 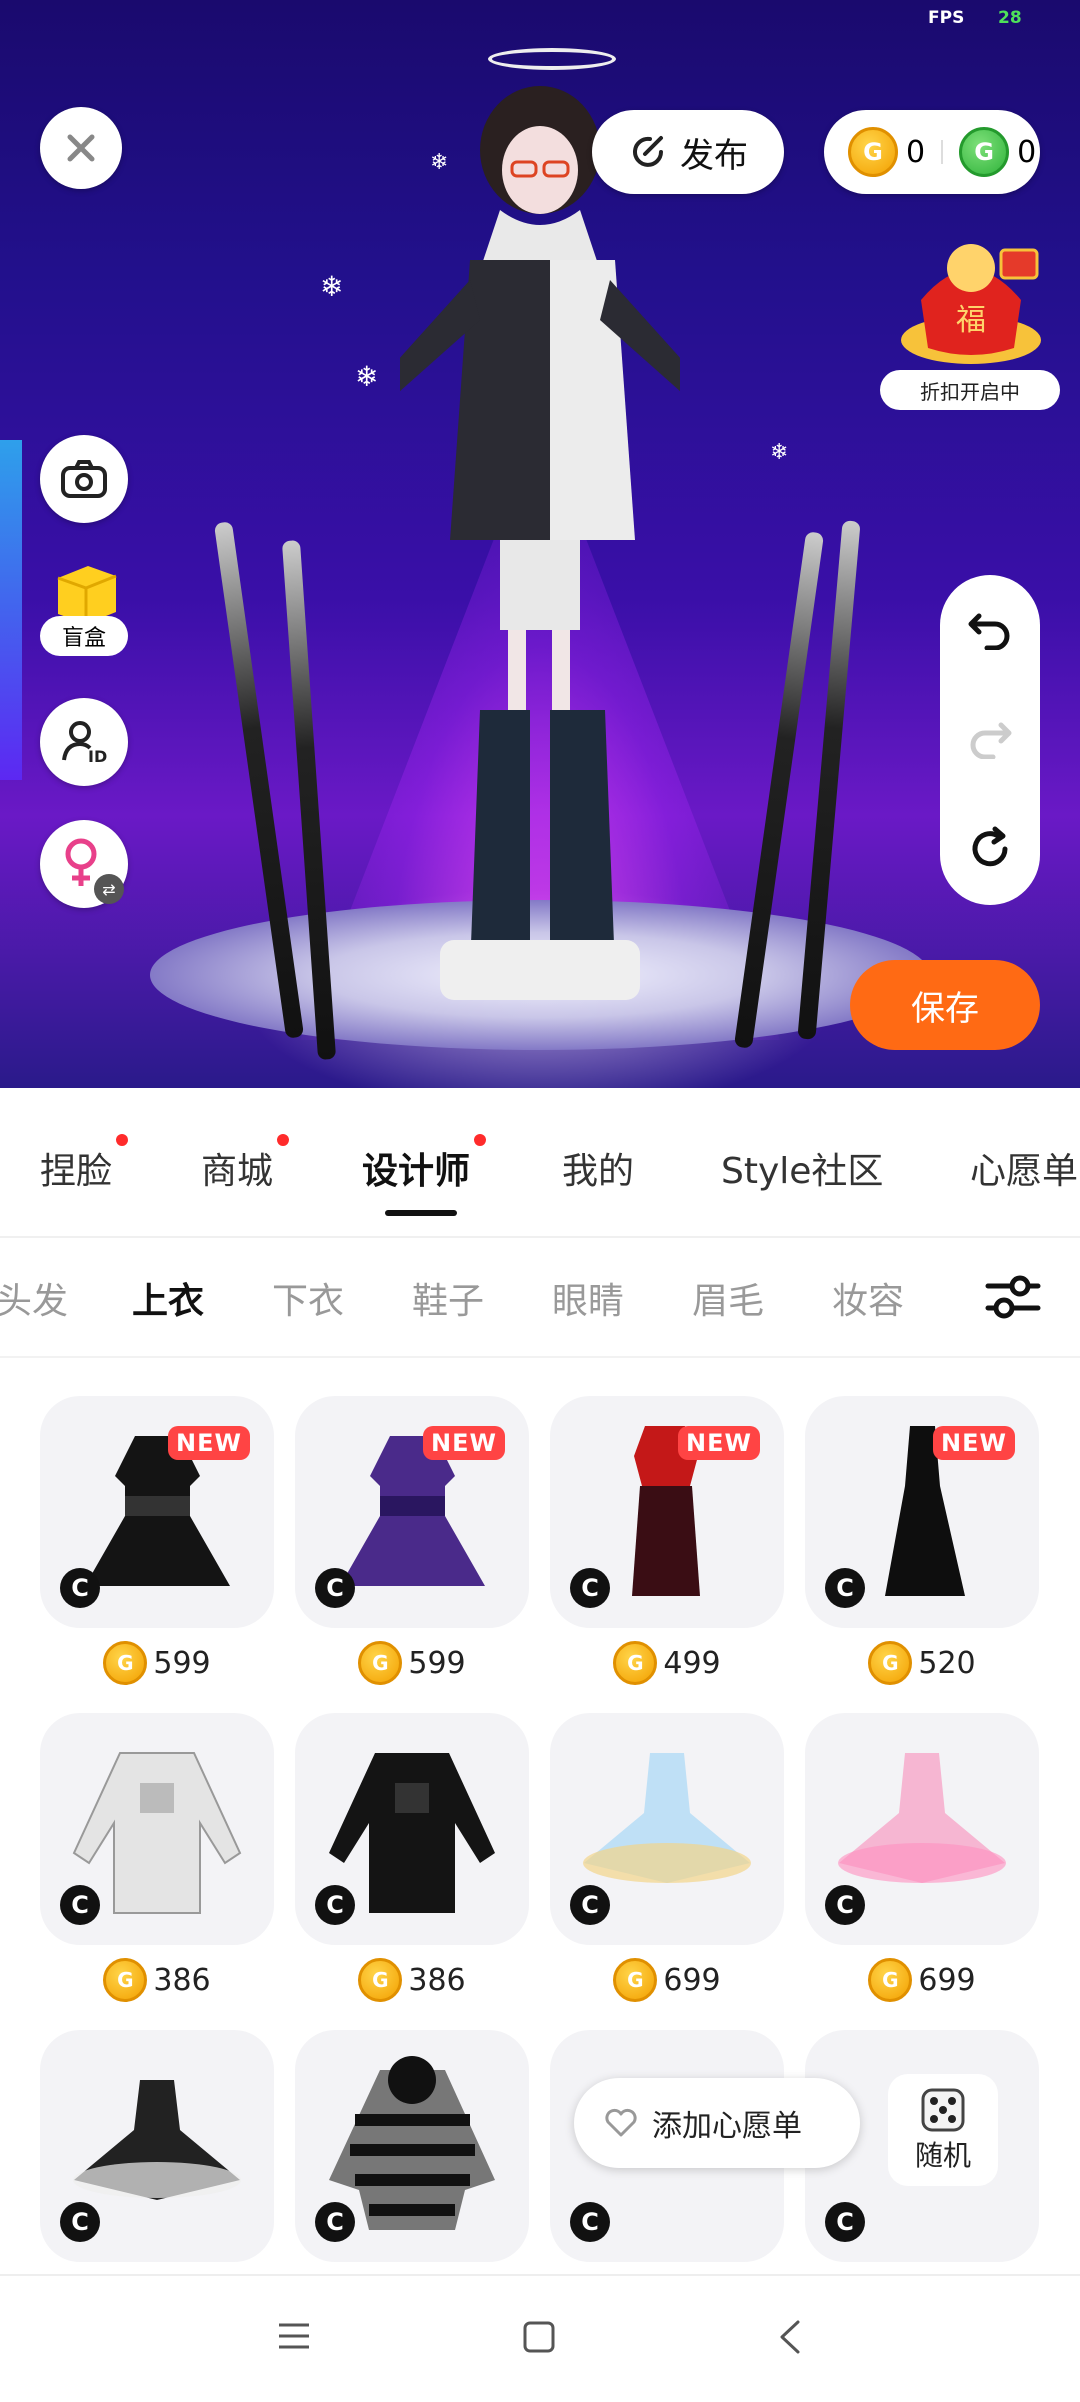 I want to click on currency-balance: G 0 G 0, so click(x=932, y=152).